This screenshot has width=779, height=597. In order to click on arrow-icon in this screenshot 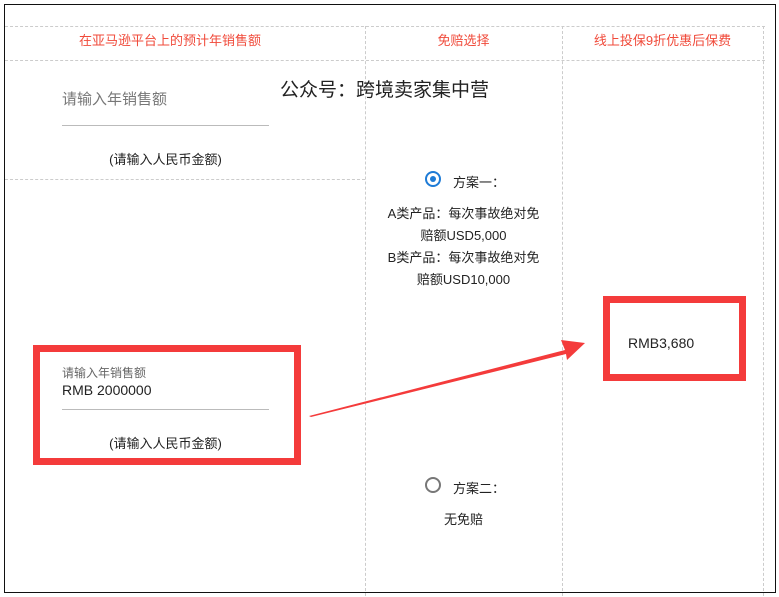, I will do `click(447, 378)`.